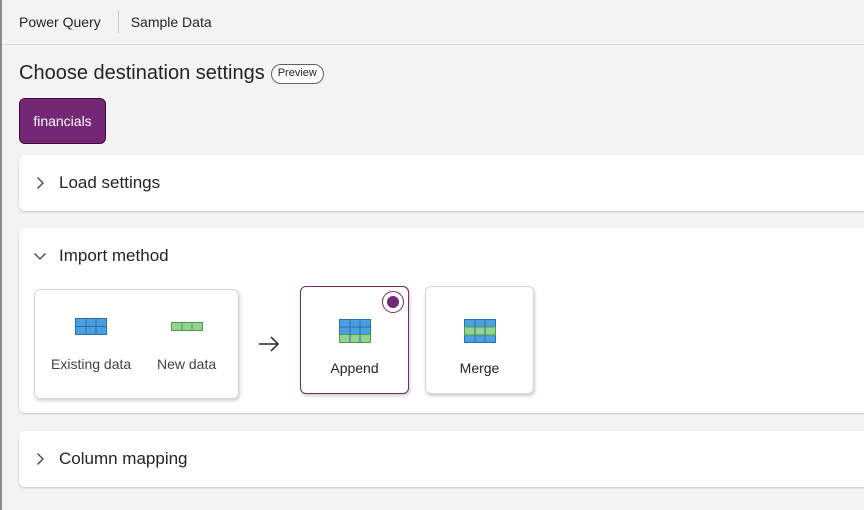  Describe the element at coordinates (187, 364) in the screenshot. I see `new-data-label: New data` at that location.